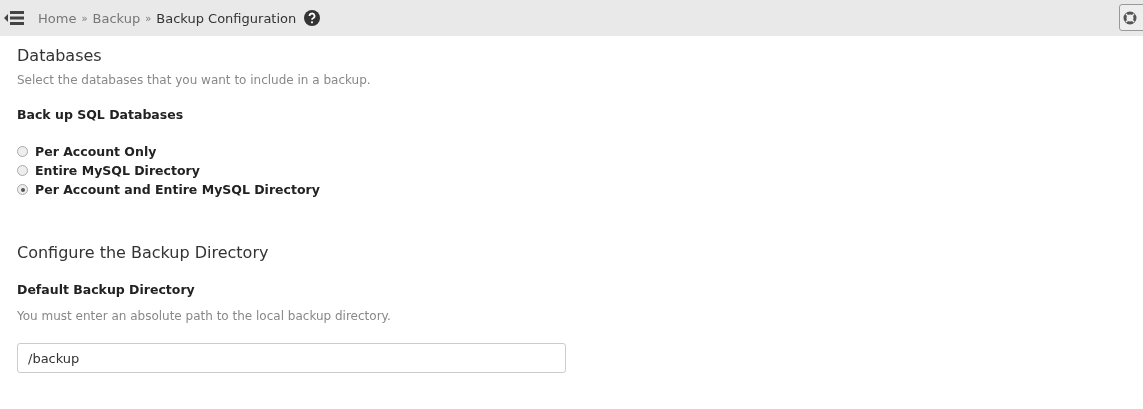 The image size is (1143, 409). What do you see at coordinates (101, 114) in the screenshot?
I see `field-label: Back up SQL Databases` at bounding box center [101, 114].